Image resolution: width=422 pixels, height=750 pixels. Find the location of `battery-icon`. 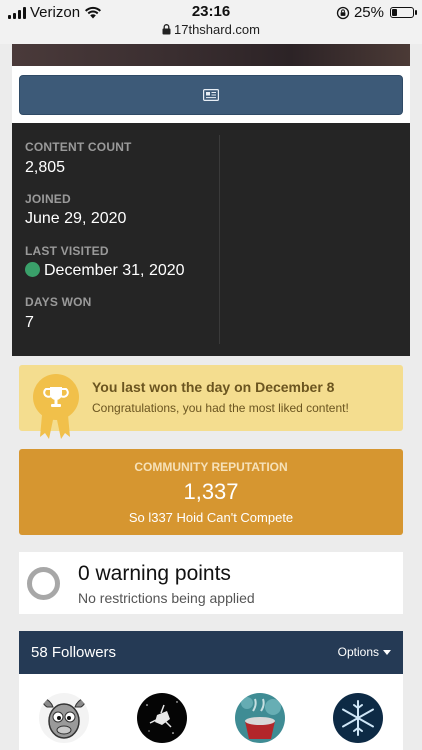

battery-icon is located at coordinates (403, 12).